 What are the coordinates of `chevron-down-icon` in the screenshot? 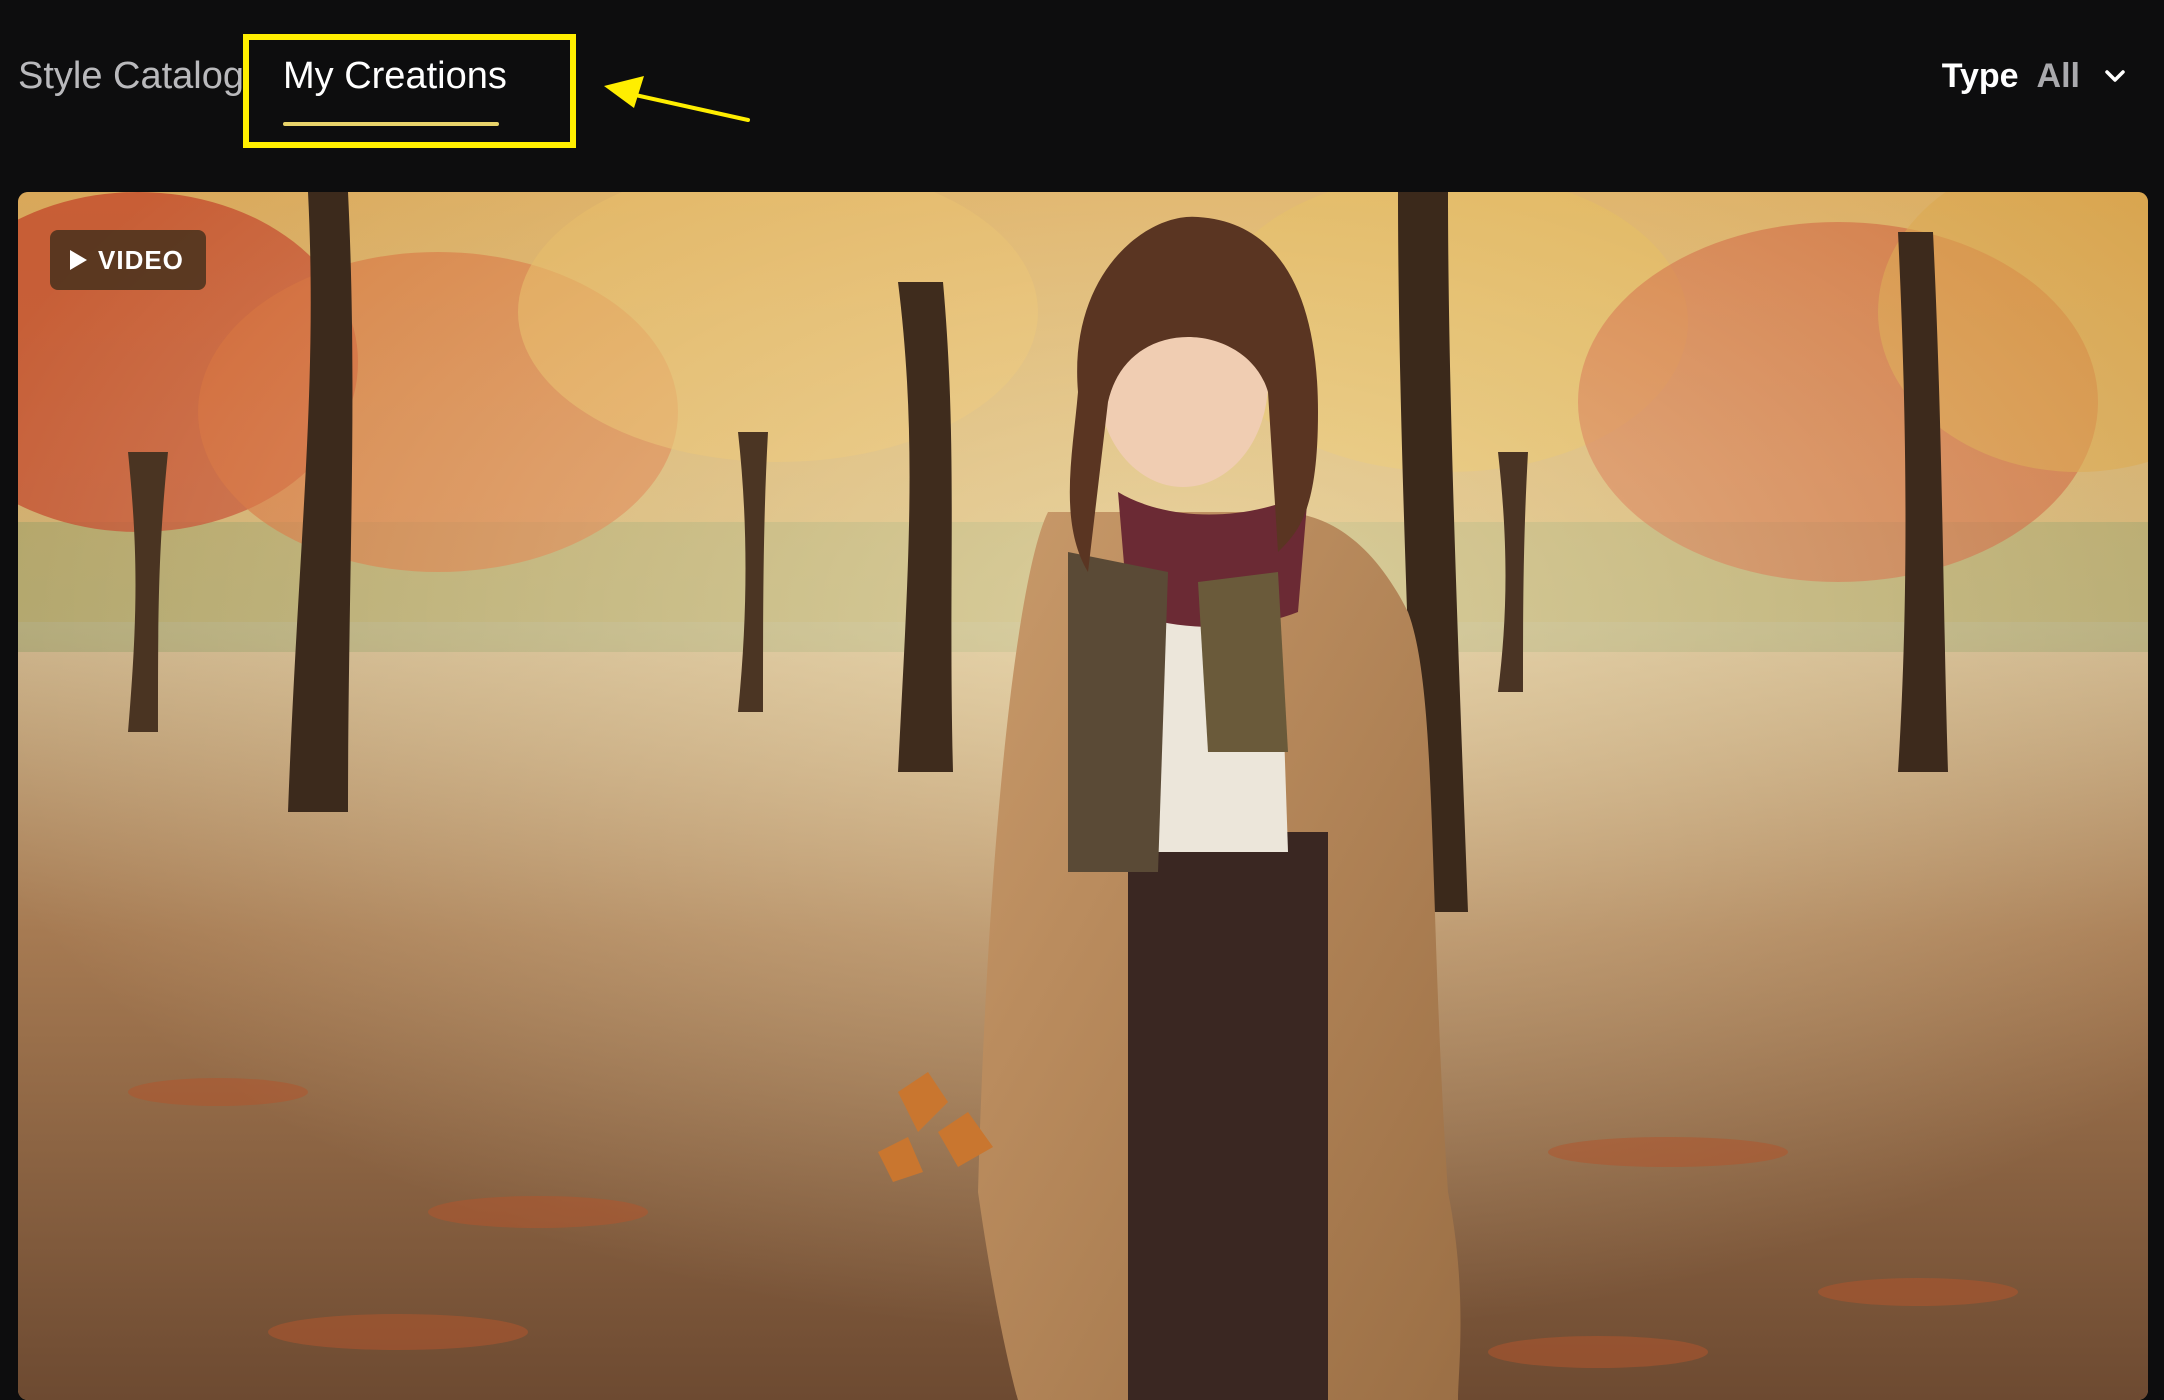 It's located at (2115, 76).